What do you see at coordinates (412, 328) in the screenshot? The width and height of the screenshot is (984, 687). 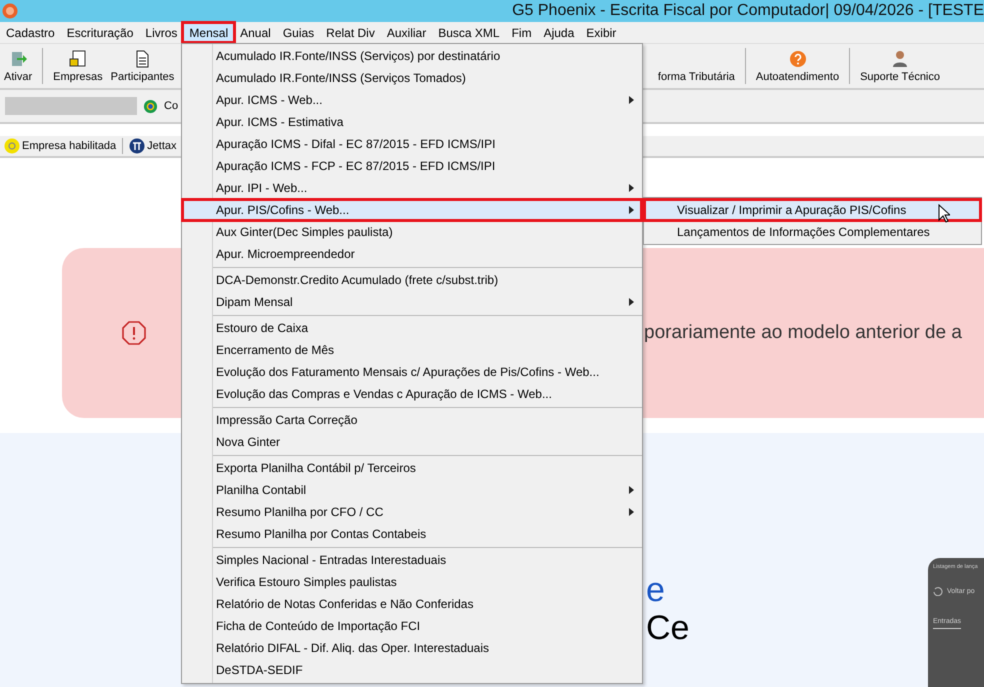 I see `menu-entry: Estouro de Caixa` at bounding box center [412, 328].